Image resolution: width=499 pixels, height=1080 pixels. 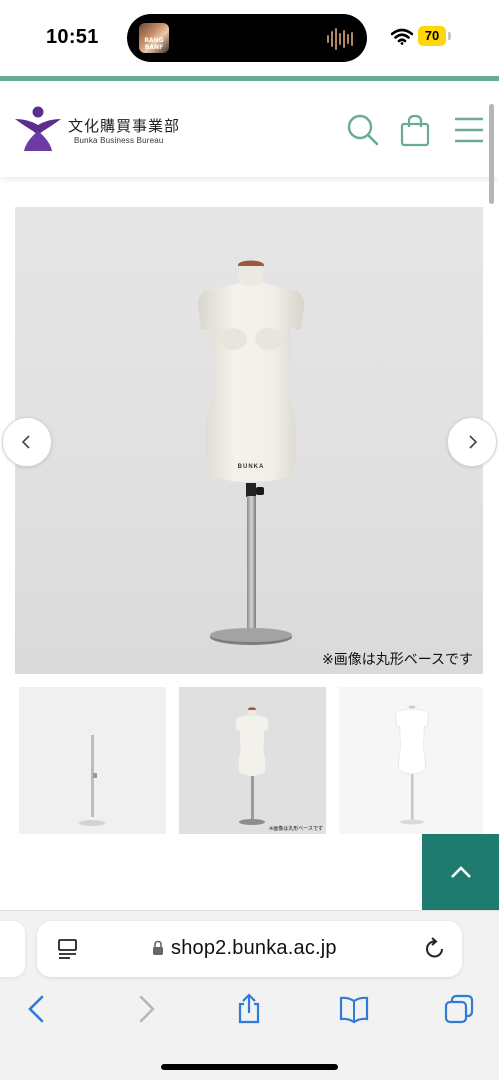 I want to click on hamburger-menu-icon, so click(x=469, y=130).